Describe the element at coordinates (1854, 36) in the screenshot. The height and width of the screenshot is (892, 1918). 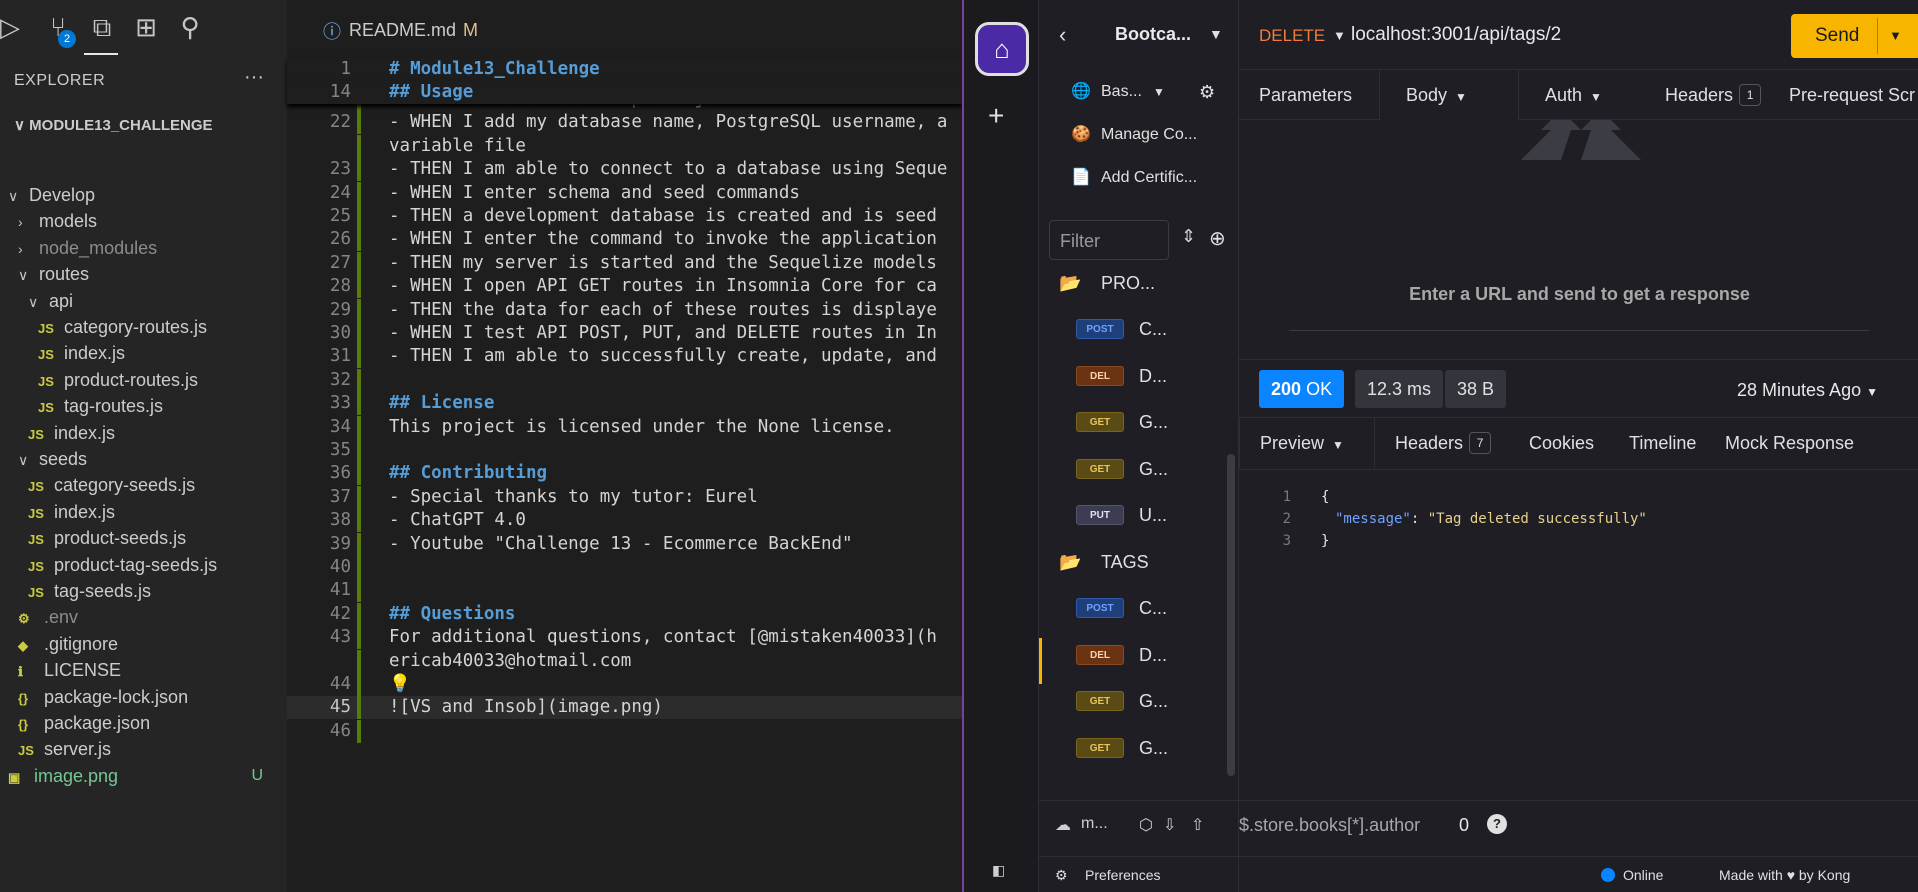
I see `send-button: Send ▼` at that location.